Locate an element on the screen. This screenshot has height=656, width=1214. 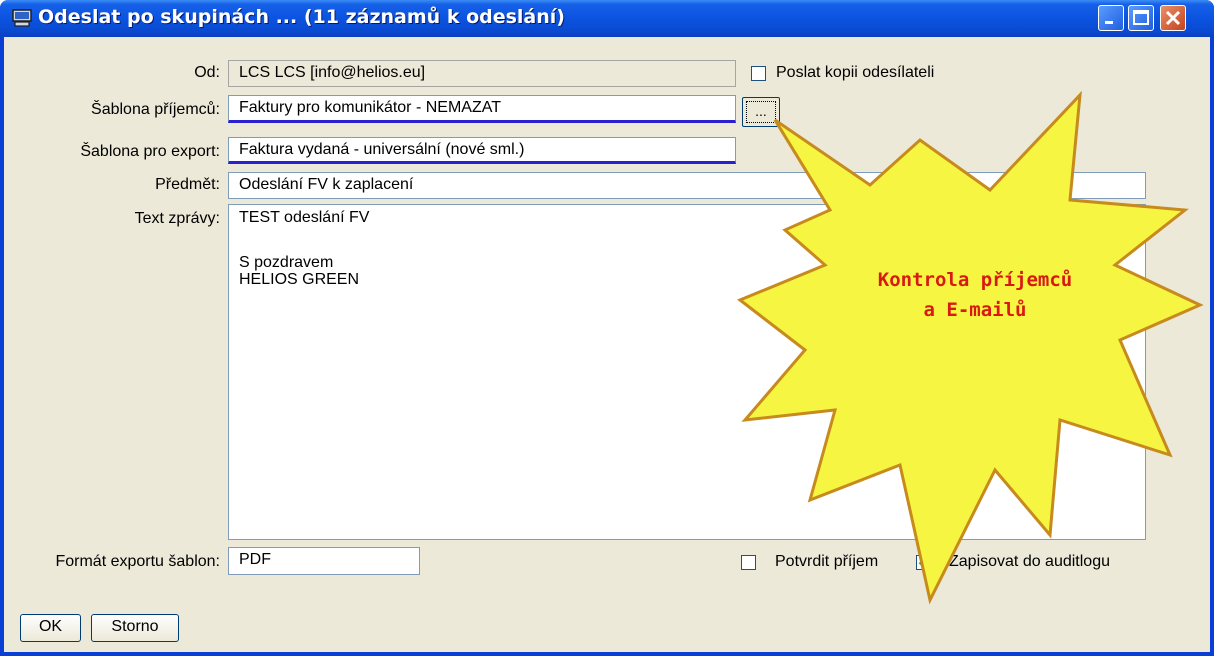
callout-line-1: Kontrola příjemců is located at coordinates (975, 280).